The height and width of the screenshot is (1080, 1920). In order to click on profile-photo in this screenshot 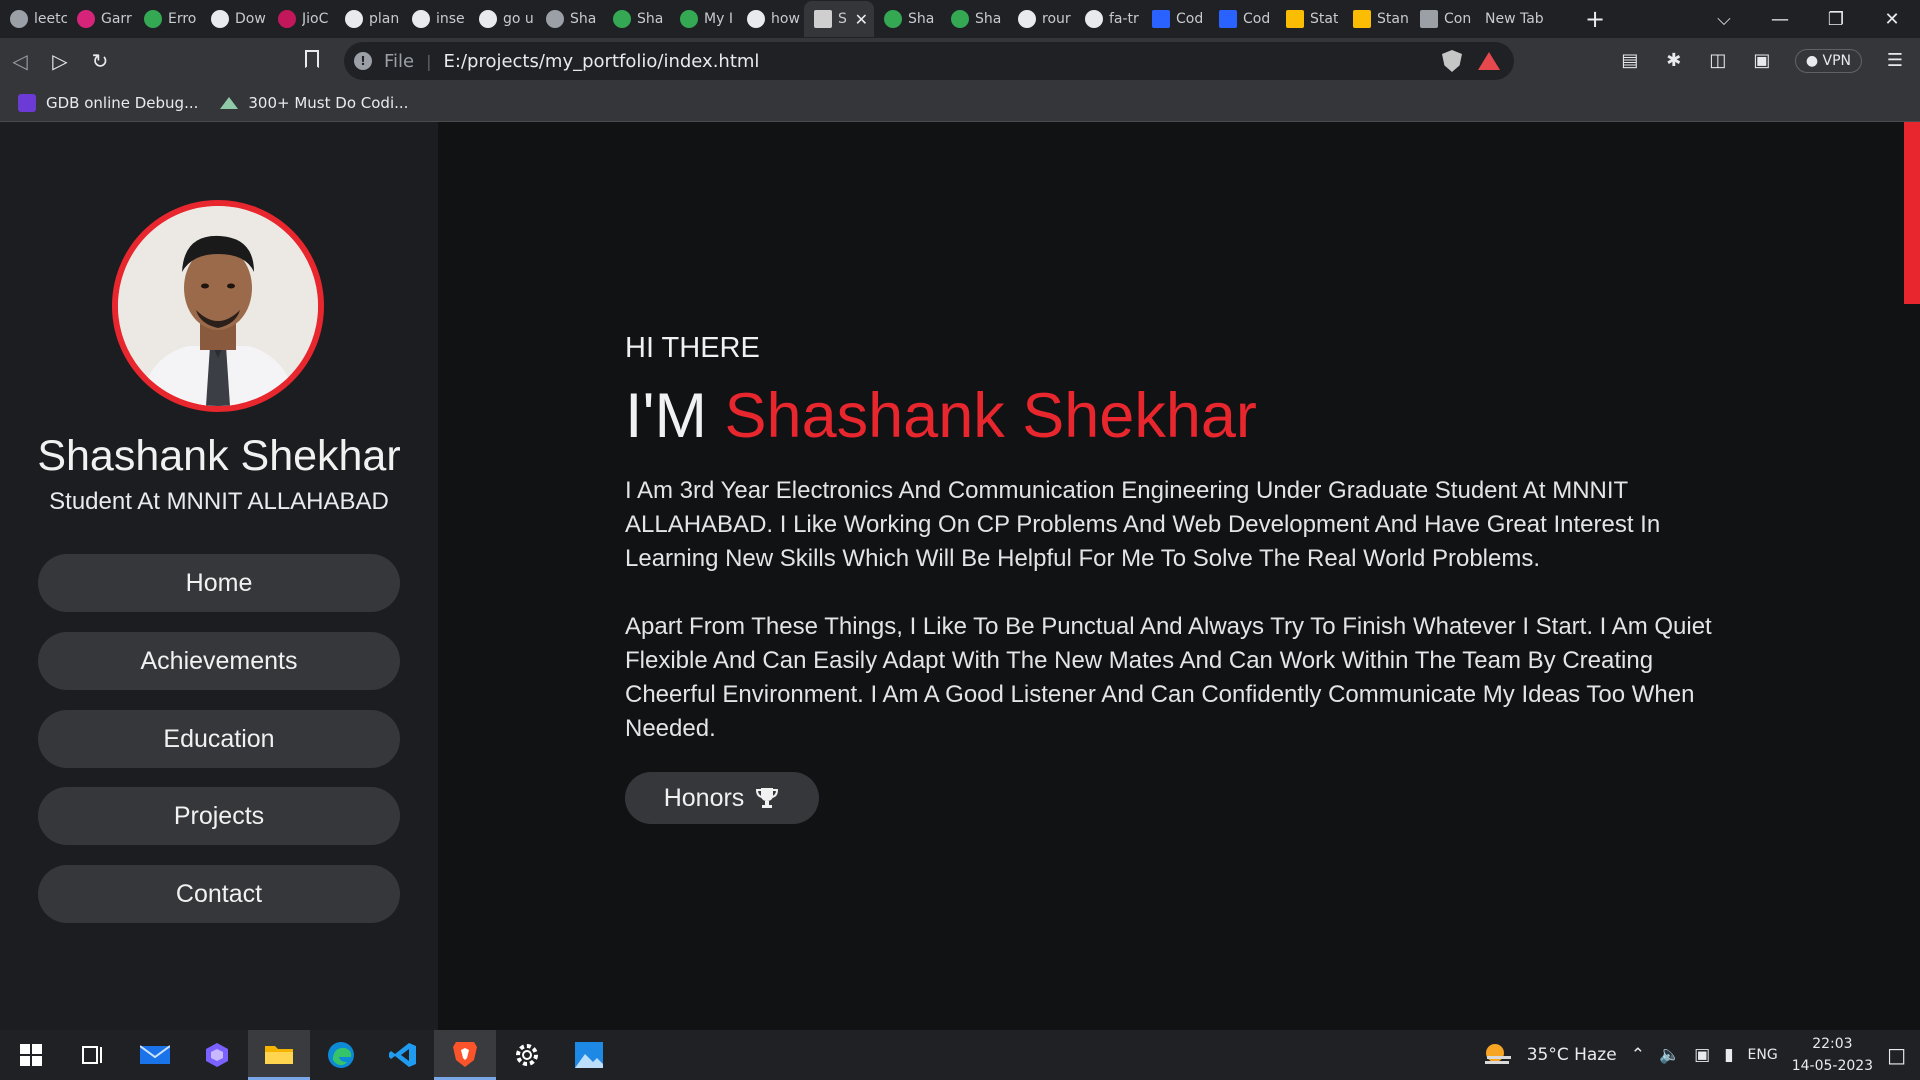, I will do `click(218, 306)`.